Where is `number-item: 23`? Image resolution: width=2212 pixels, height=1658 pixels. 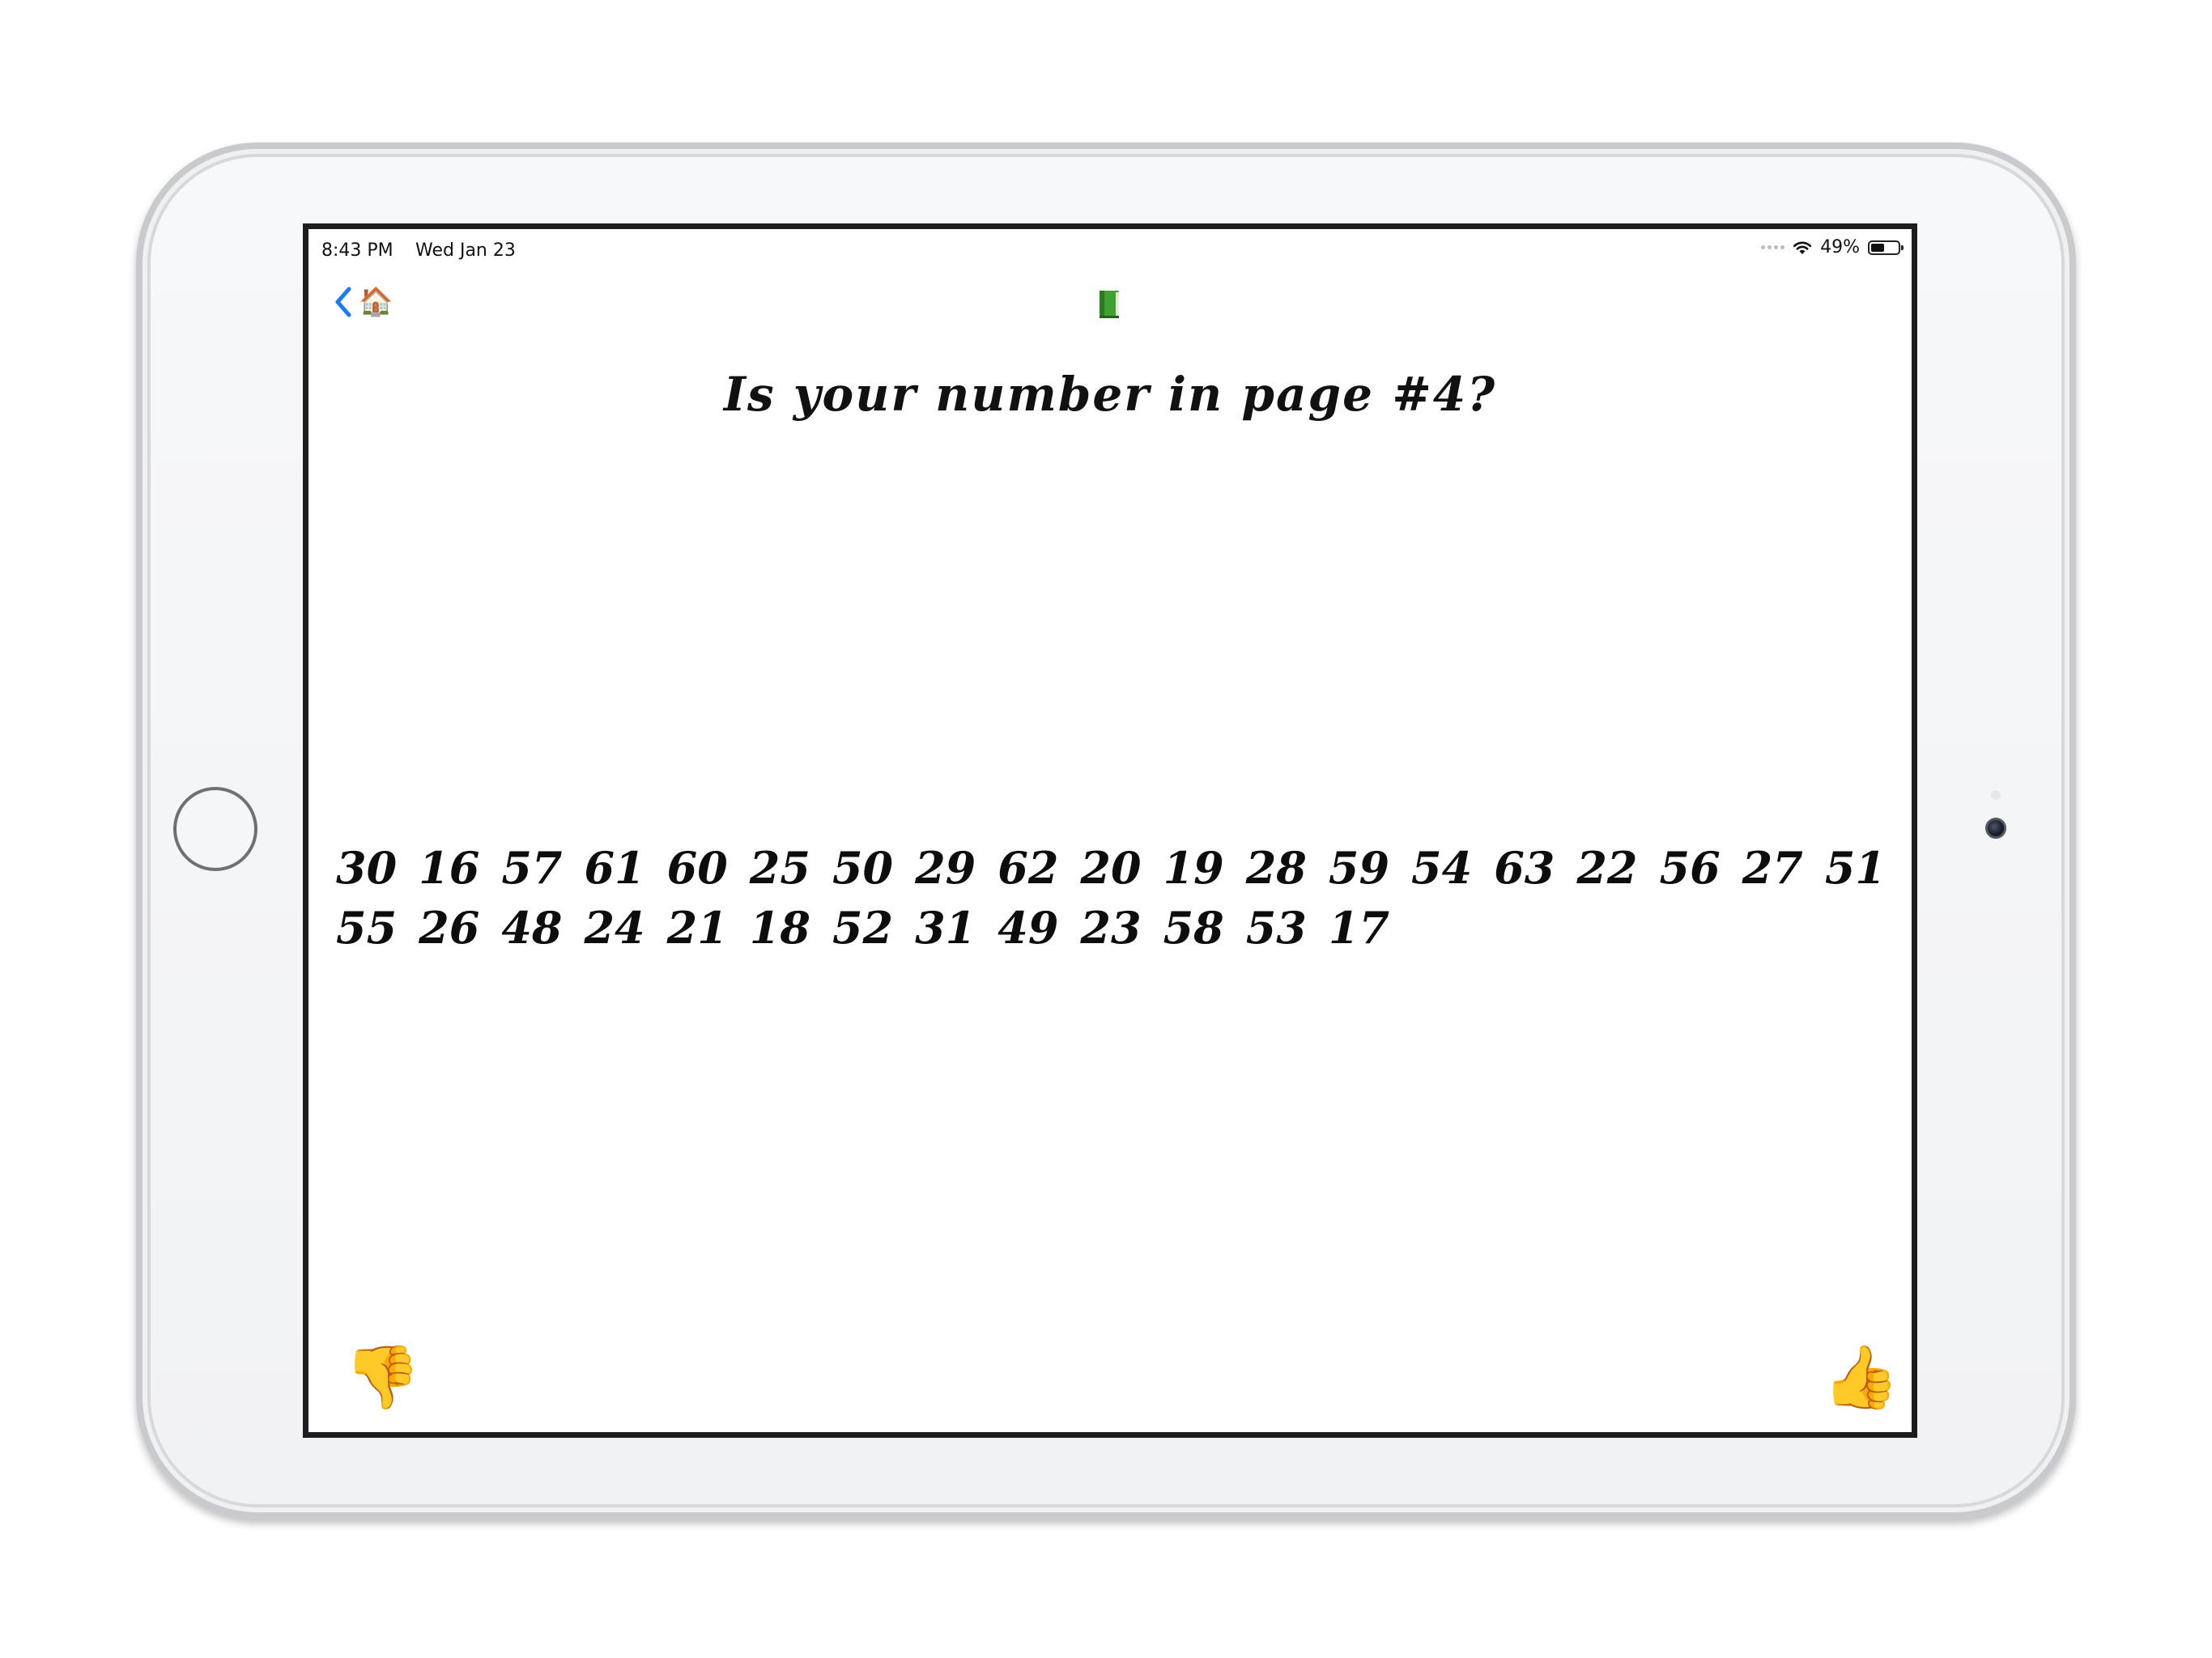 number-item: 23 is located at coordinates (1111, 928).